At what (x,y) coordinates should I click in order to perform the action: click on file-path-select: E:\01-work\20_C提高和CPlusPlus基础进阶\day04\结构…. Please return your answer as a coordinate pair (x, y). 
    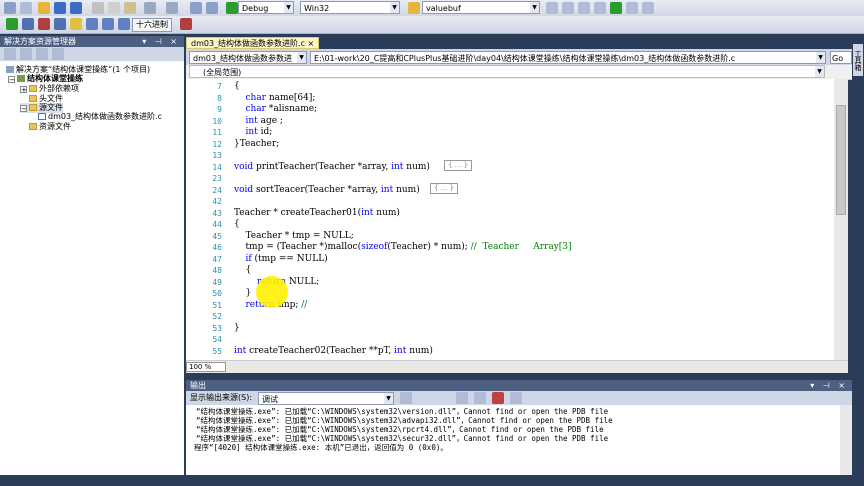
    Looking at the image, I should click on (568, 57).